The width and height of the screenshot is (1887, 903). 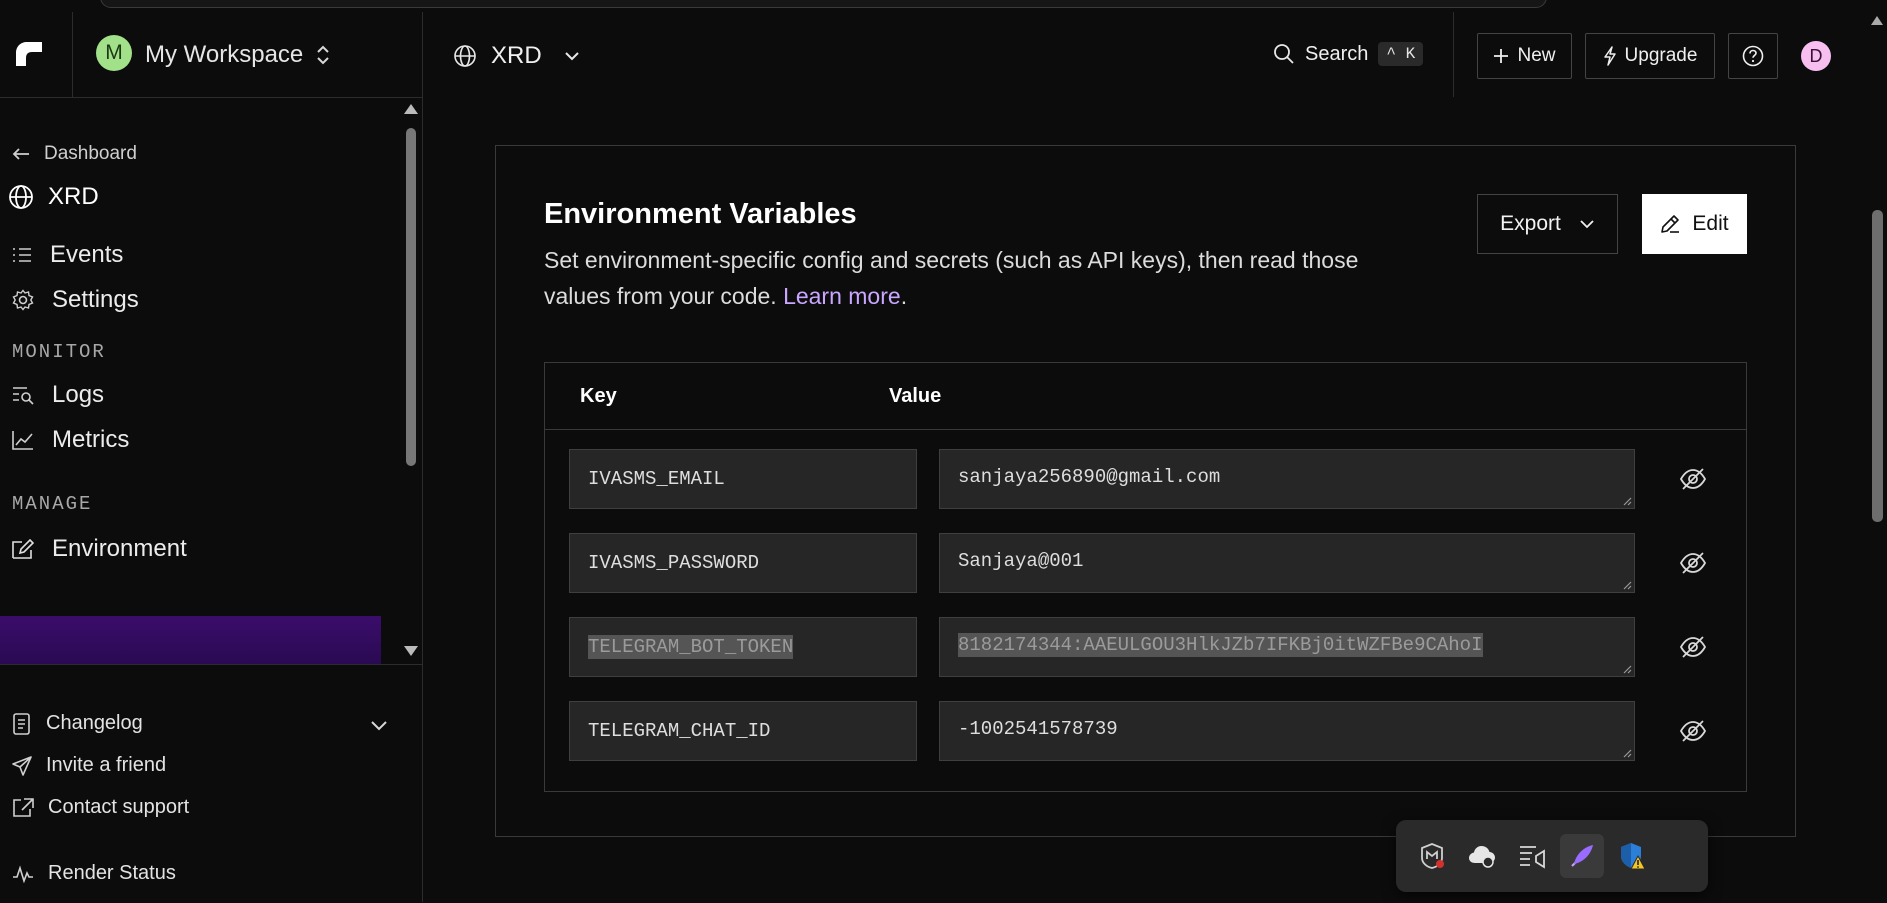 What do you see at coordinates (1287, 563) in the screenshot?
I see `value-field: Sanjaya@001` at bounding box center [1287, 563].